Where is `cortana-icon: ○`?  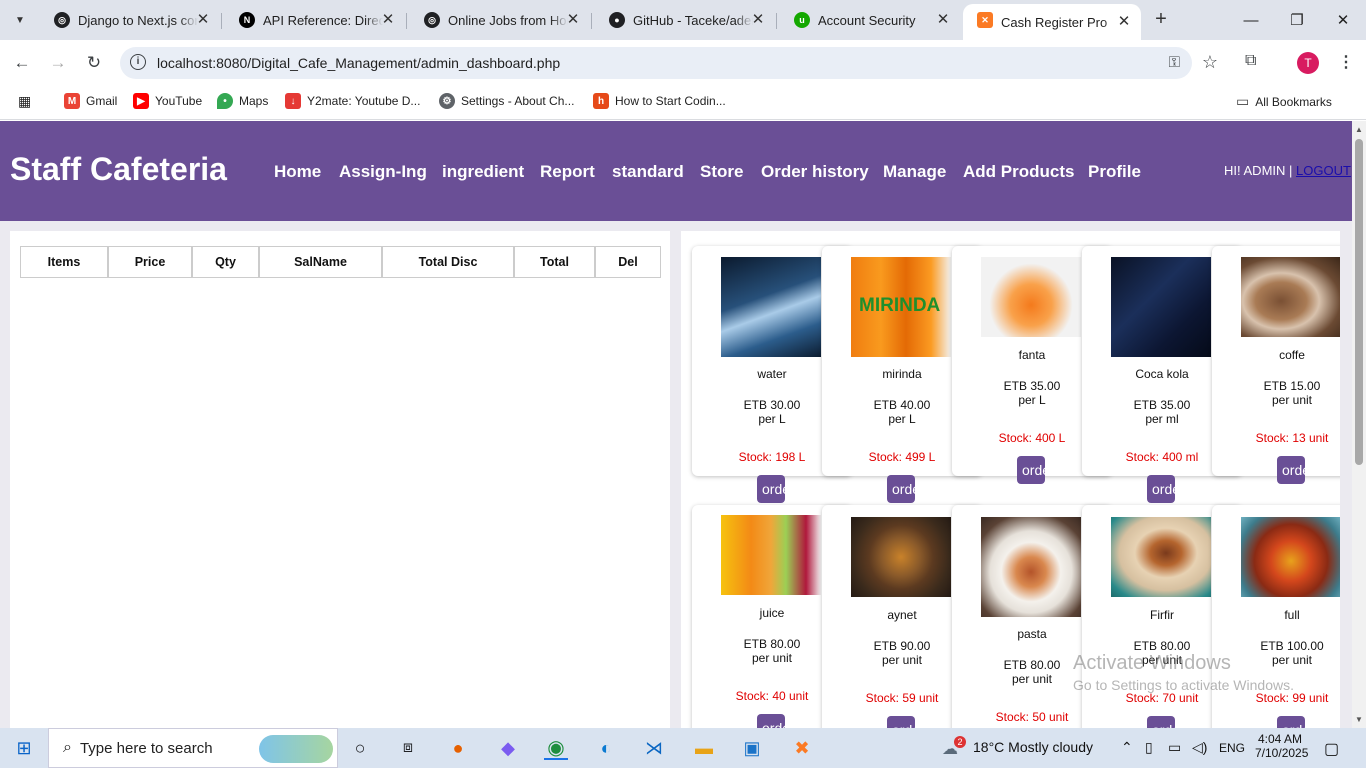 cortana-icon: ○ is located at coordinates (360, 748).